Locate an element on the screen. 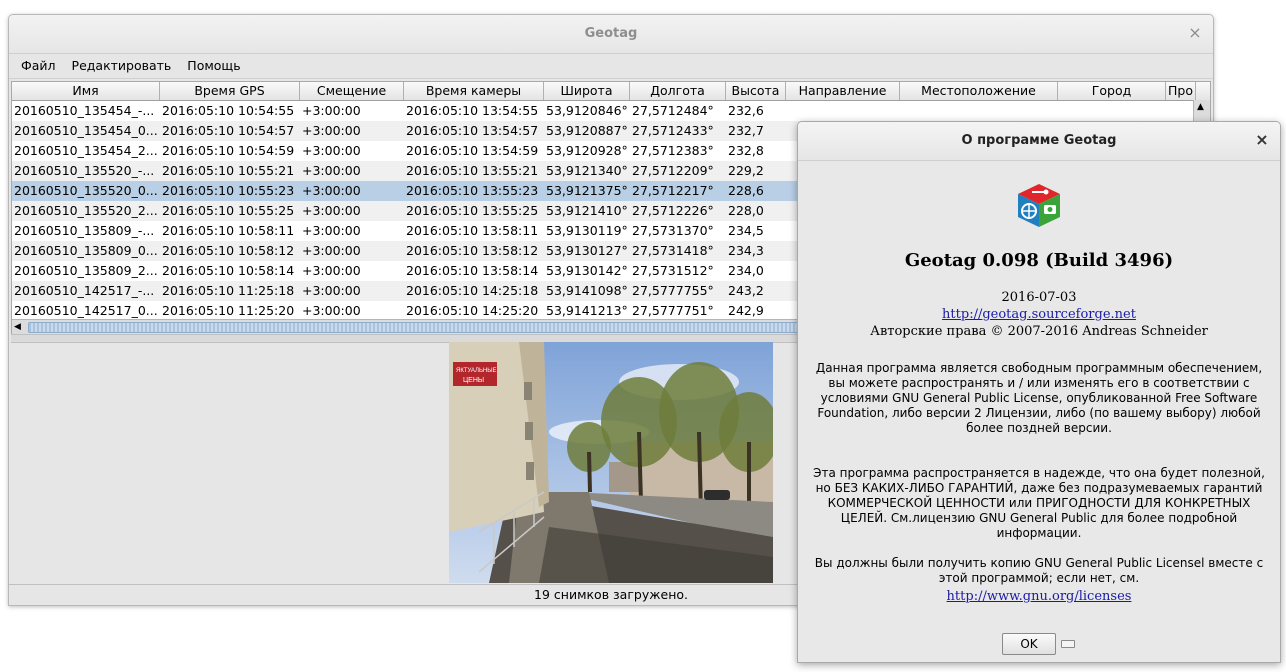 Image resolution: width=1286 pixels, height=672 pixels. release-date: 2016-07-03 is located at coordinates (1039, 297).